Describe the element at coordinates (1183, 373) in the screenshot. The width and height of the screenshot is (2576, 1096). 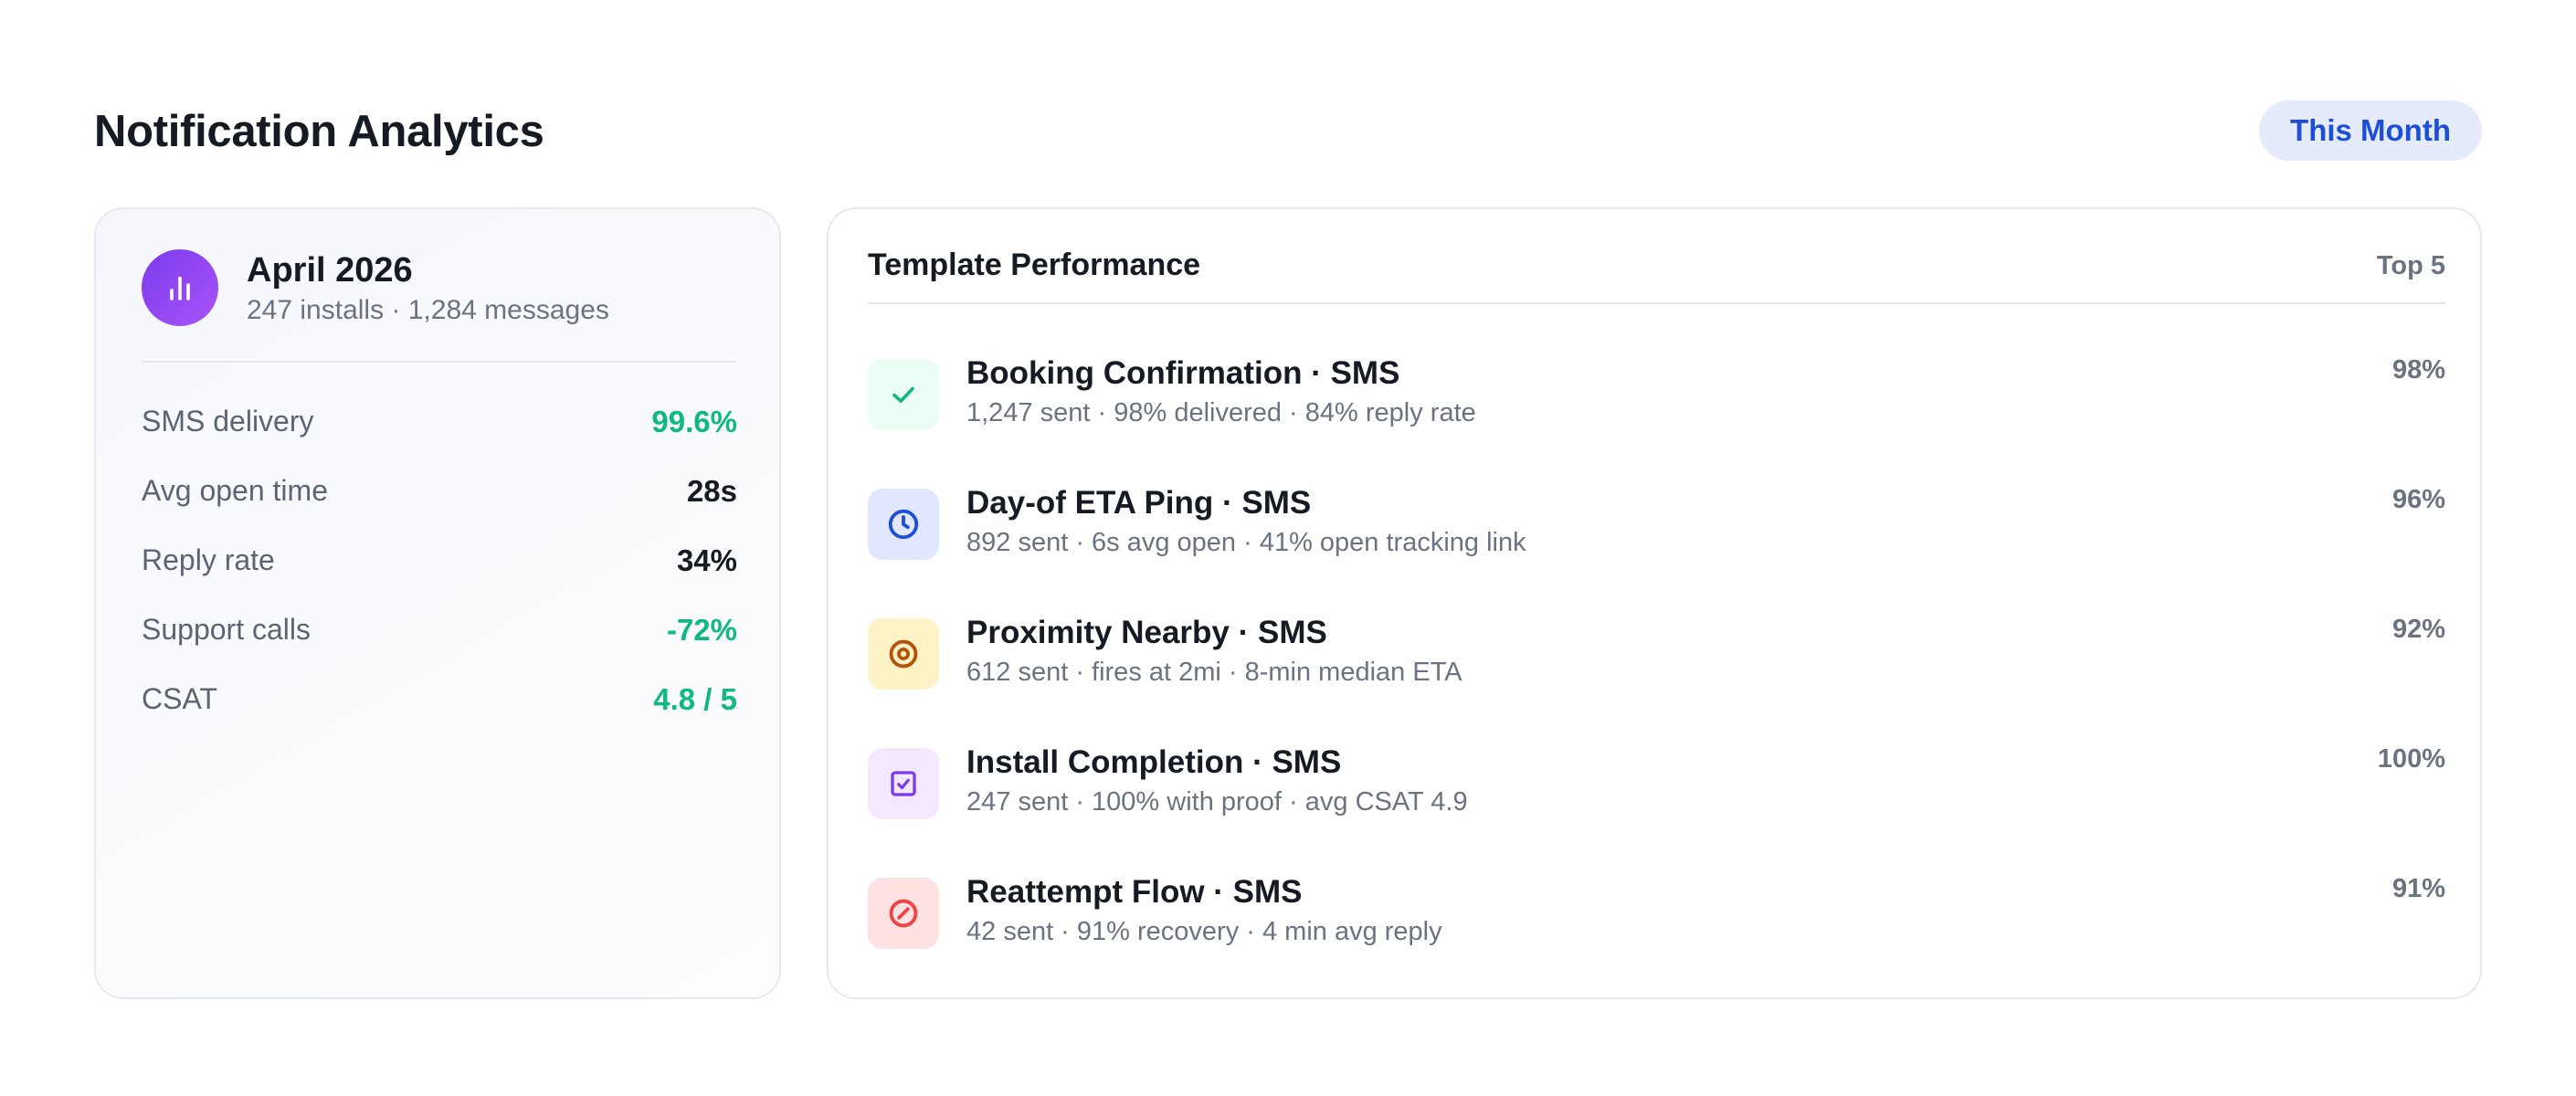
I see `template-name: Booking Confirmation · SMS` at that location.